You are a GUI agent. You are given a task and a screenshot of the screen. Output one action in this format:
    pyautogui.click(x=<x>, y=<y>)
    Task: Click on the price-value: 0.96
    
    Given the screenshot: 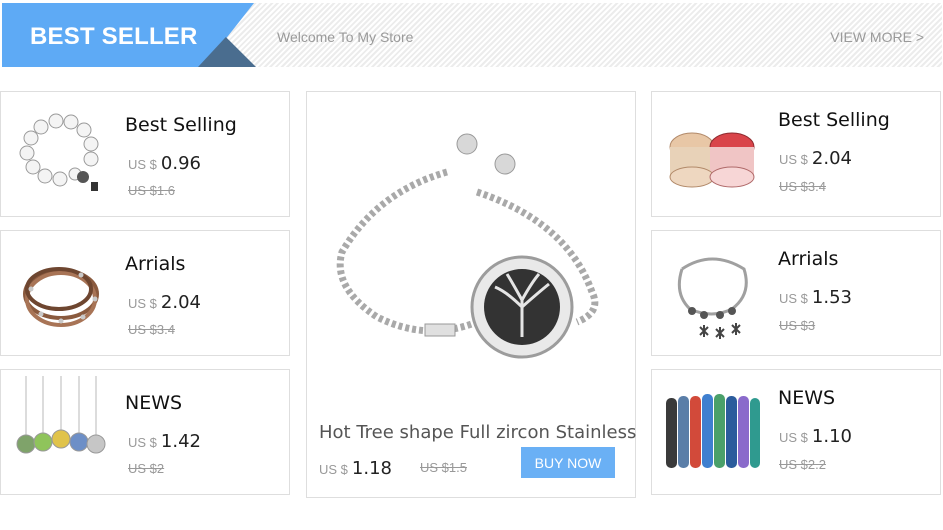 What is the action you would take?
    pyautogui.click(x=180, y=163)
    